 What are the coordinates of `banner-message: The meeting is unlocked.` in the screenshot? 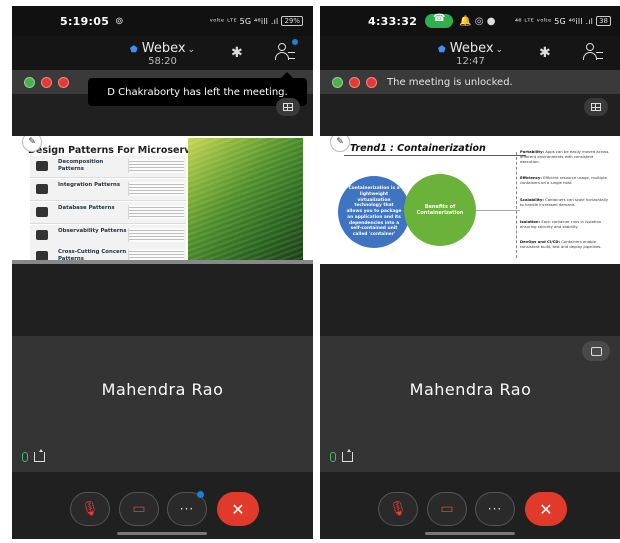 It's located at (450, 82).